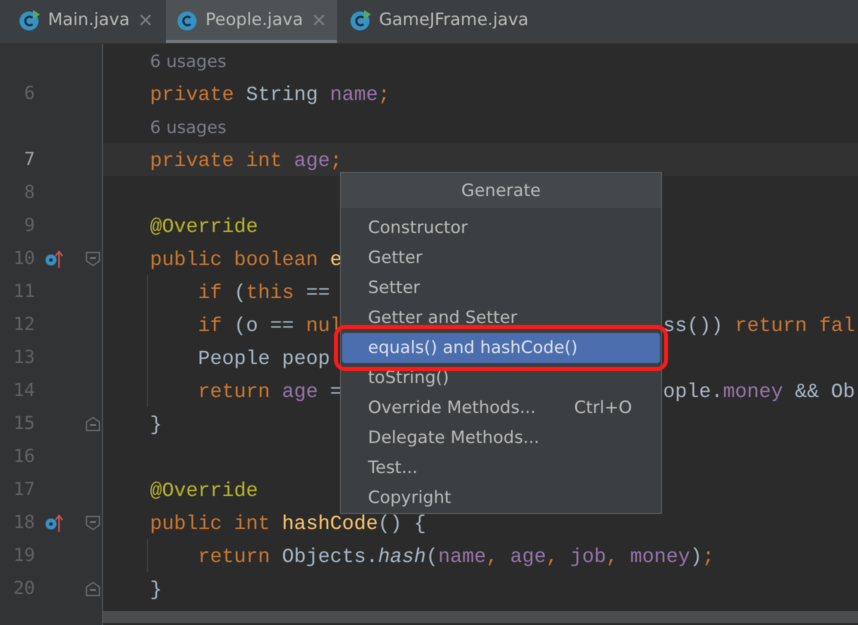  I want to click on code-line: public boolean e, so click(246, 260).